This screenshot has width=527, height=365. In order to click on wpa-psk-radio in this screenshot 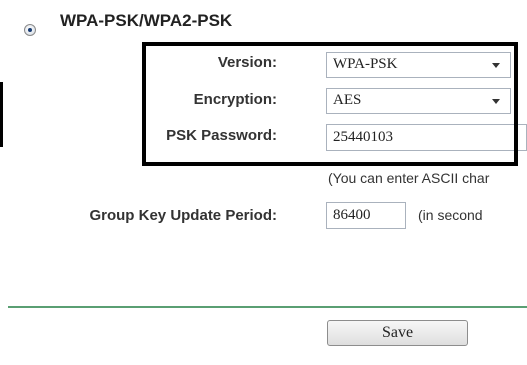, I will do `click(30, 30)`.